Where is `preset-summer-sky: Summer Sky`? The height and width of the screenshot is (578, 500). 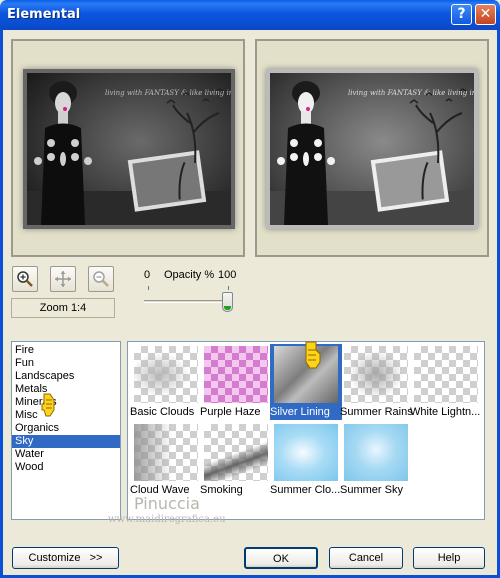
preset-summer-sky: Summer Sky is located at coordinates (376, 460).